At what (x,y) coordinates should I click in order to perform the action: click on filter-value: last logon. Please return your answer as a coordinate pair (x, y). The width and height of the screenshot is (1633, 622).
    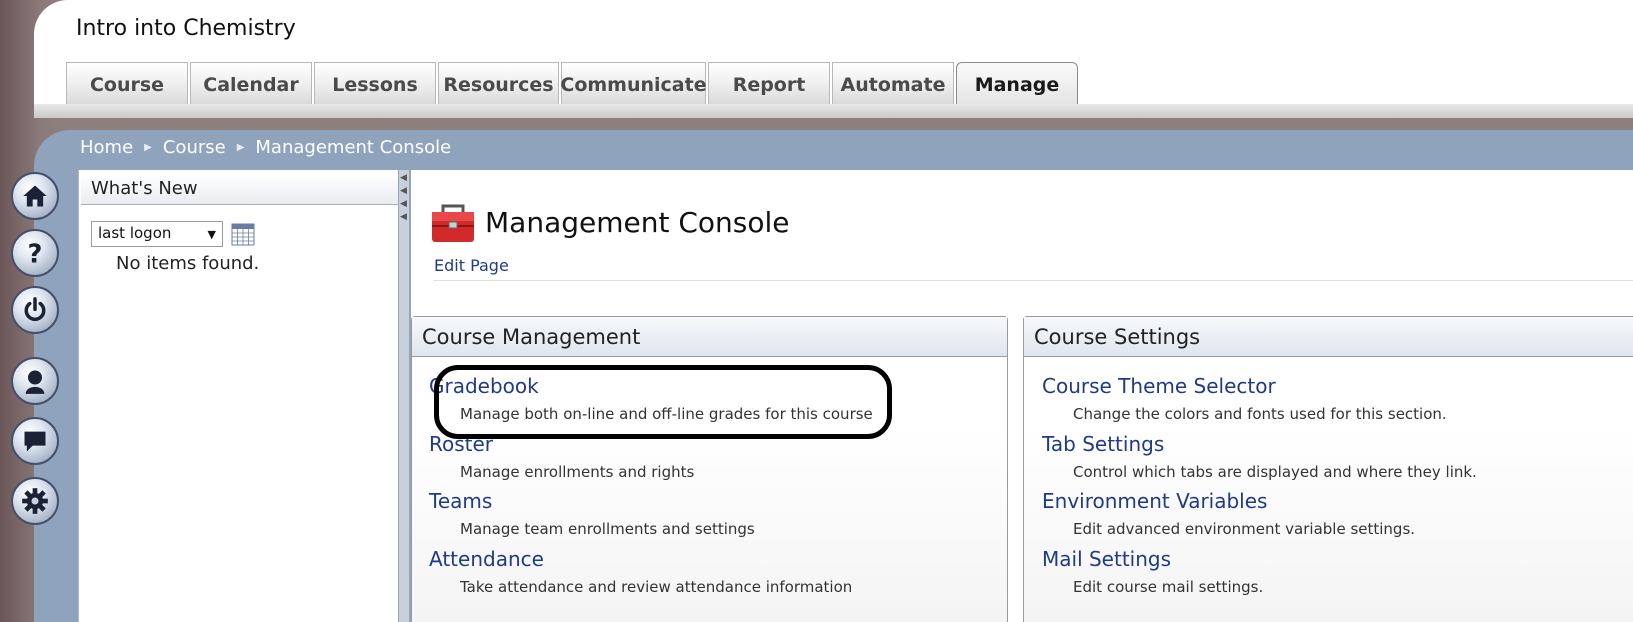
    Looking at the image, I should click on (135, 233).